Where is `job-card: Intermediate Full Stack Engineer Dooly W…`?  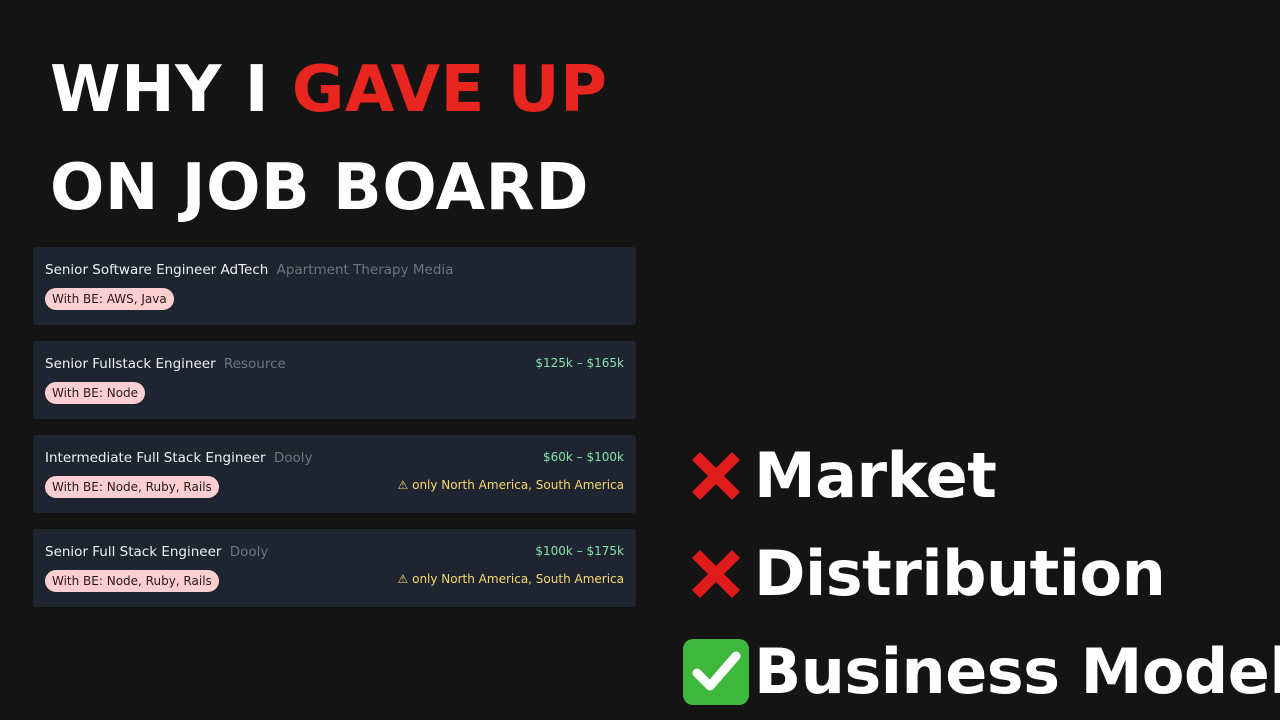 job-card: Intermediate Full Stack Engineer Dooly W… is located at coordinates (334, 474).